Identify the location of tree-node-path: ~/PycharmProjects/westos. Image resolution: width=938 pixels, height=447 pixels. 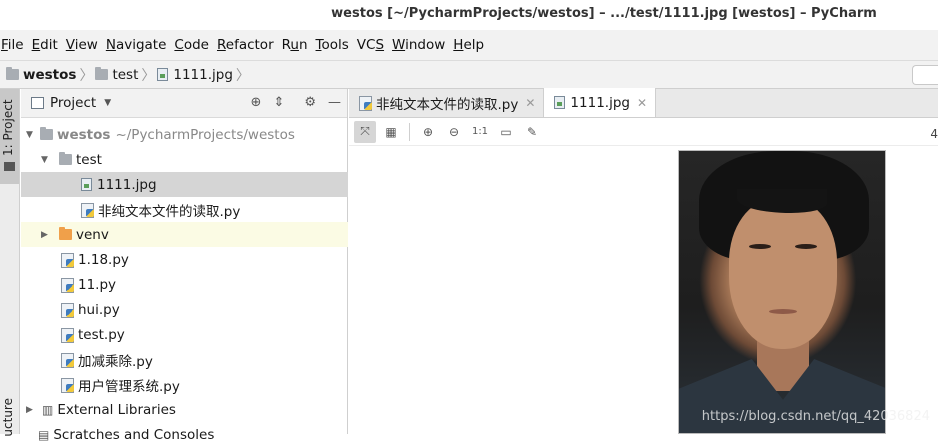
(205, 134).